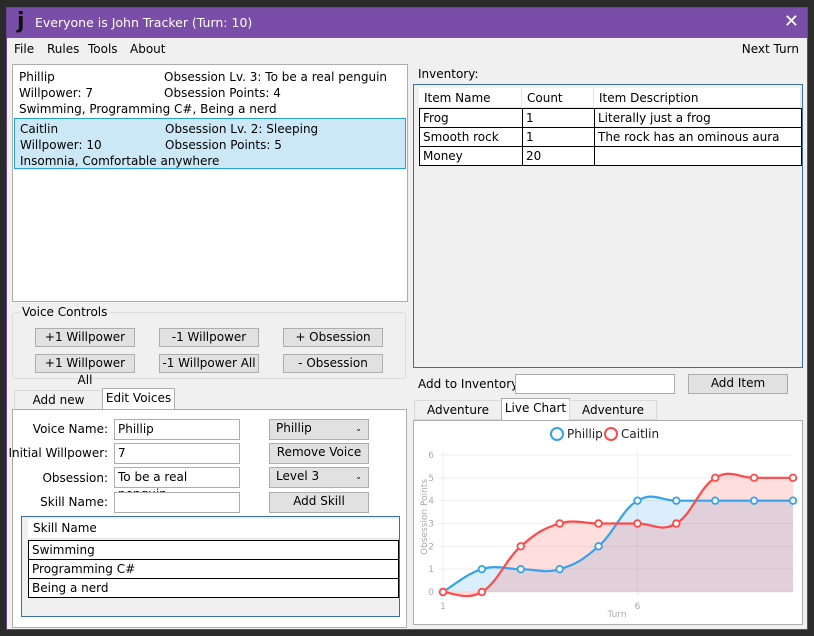  Describe the element at coordinates (535, 409) in the screenshot. I see `tab-live-chart: Live Chart` at that location.